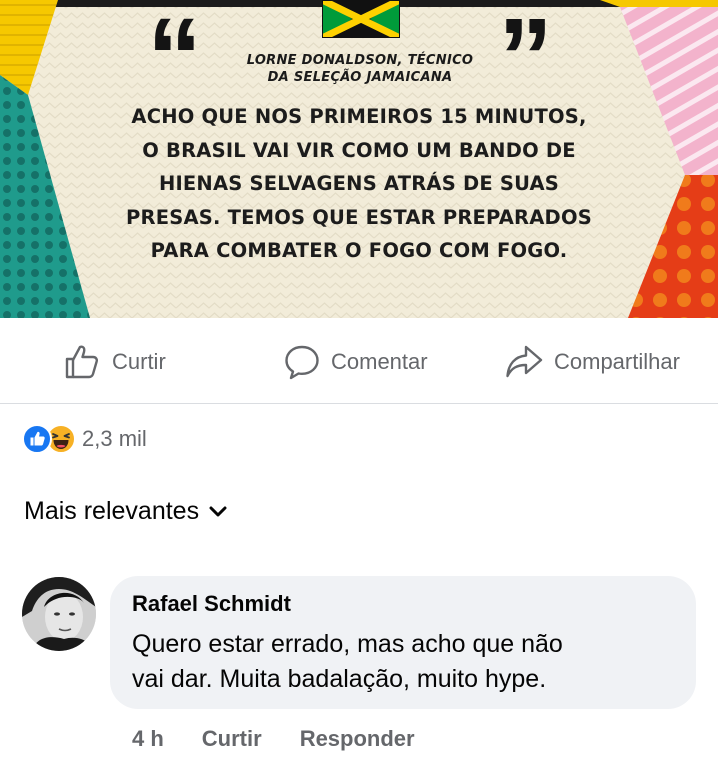  I want to click on like-button: Curtir, so click(114, 361).